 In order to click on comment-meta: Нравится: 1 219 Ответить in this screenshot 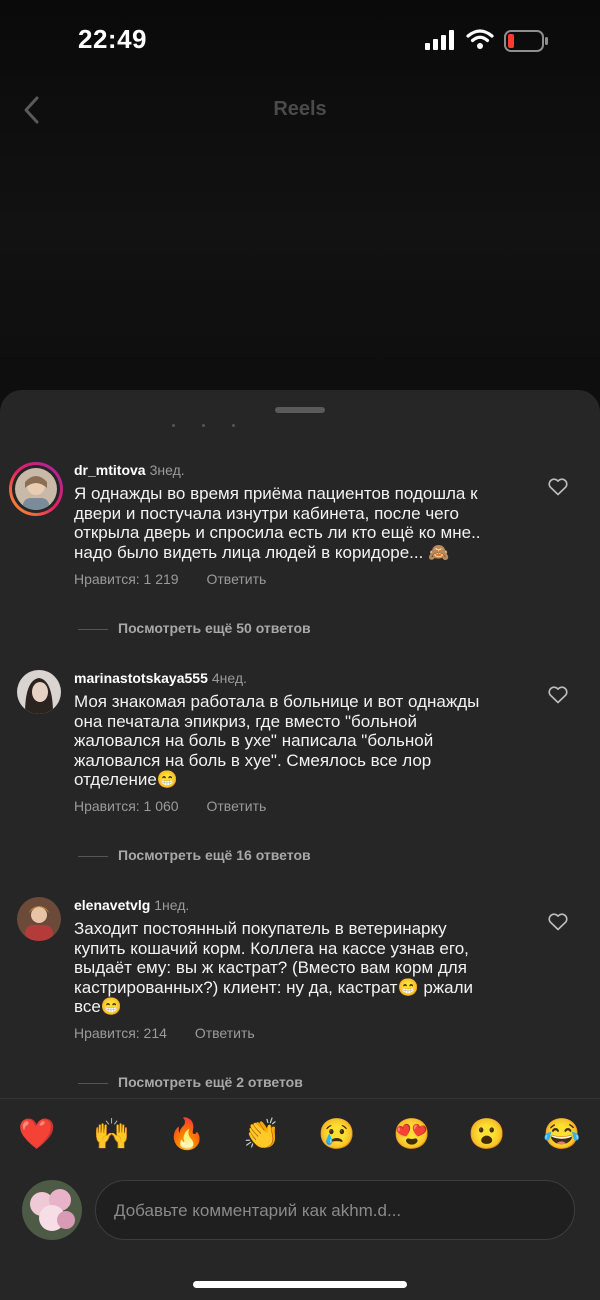, I will do `click(182, 579)`.